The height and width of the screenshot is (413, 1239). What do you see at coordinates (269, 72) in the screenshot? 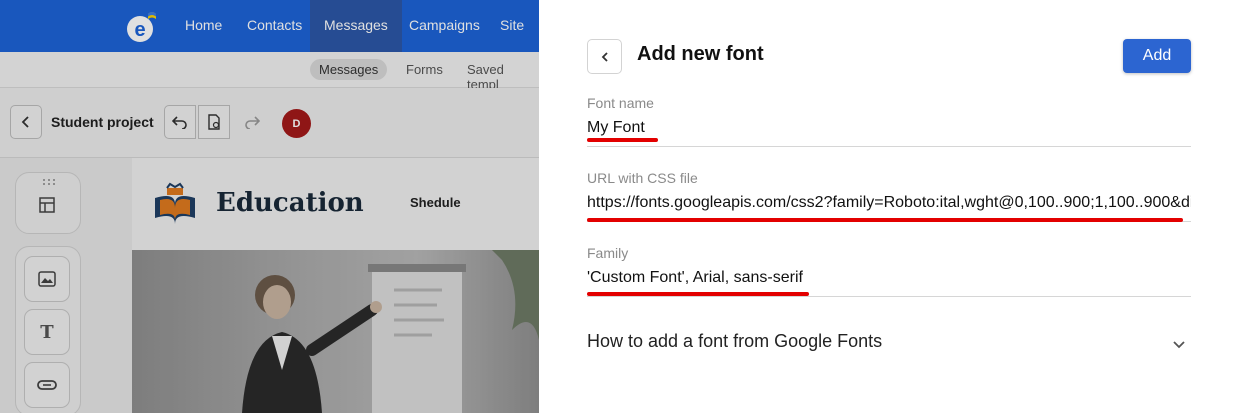
I see `sub-navigation: Messages Forms Saved templ` at bounding box center [269, 72].